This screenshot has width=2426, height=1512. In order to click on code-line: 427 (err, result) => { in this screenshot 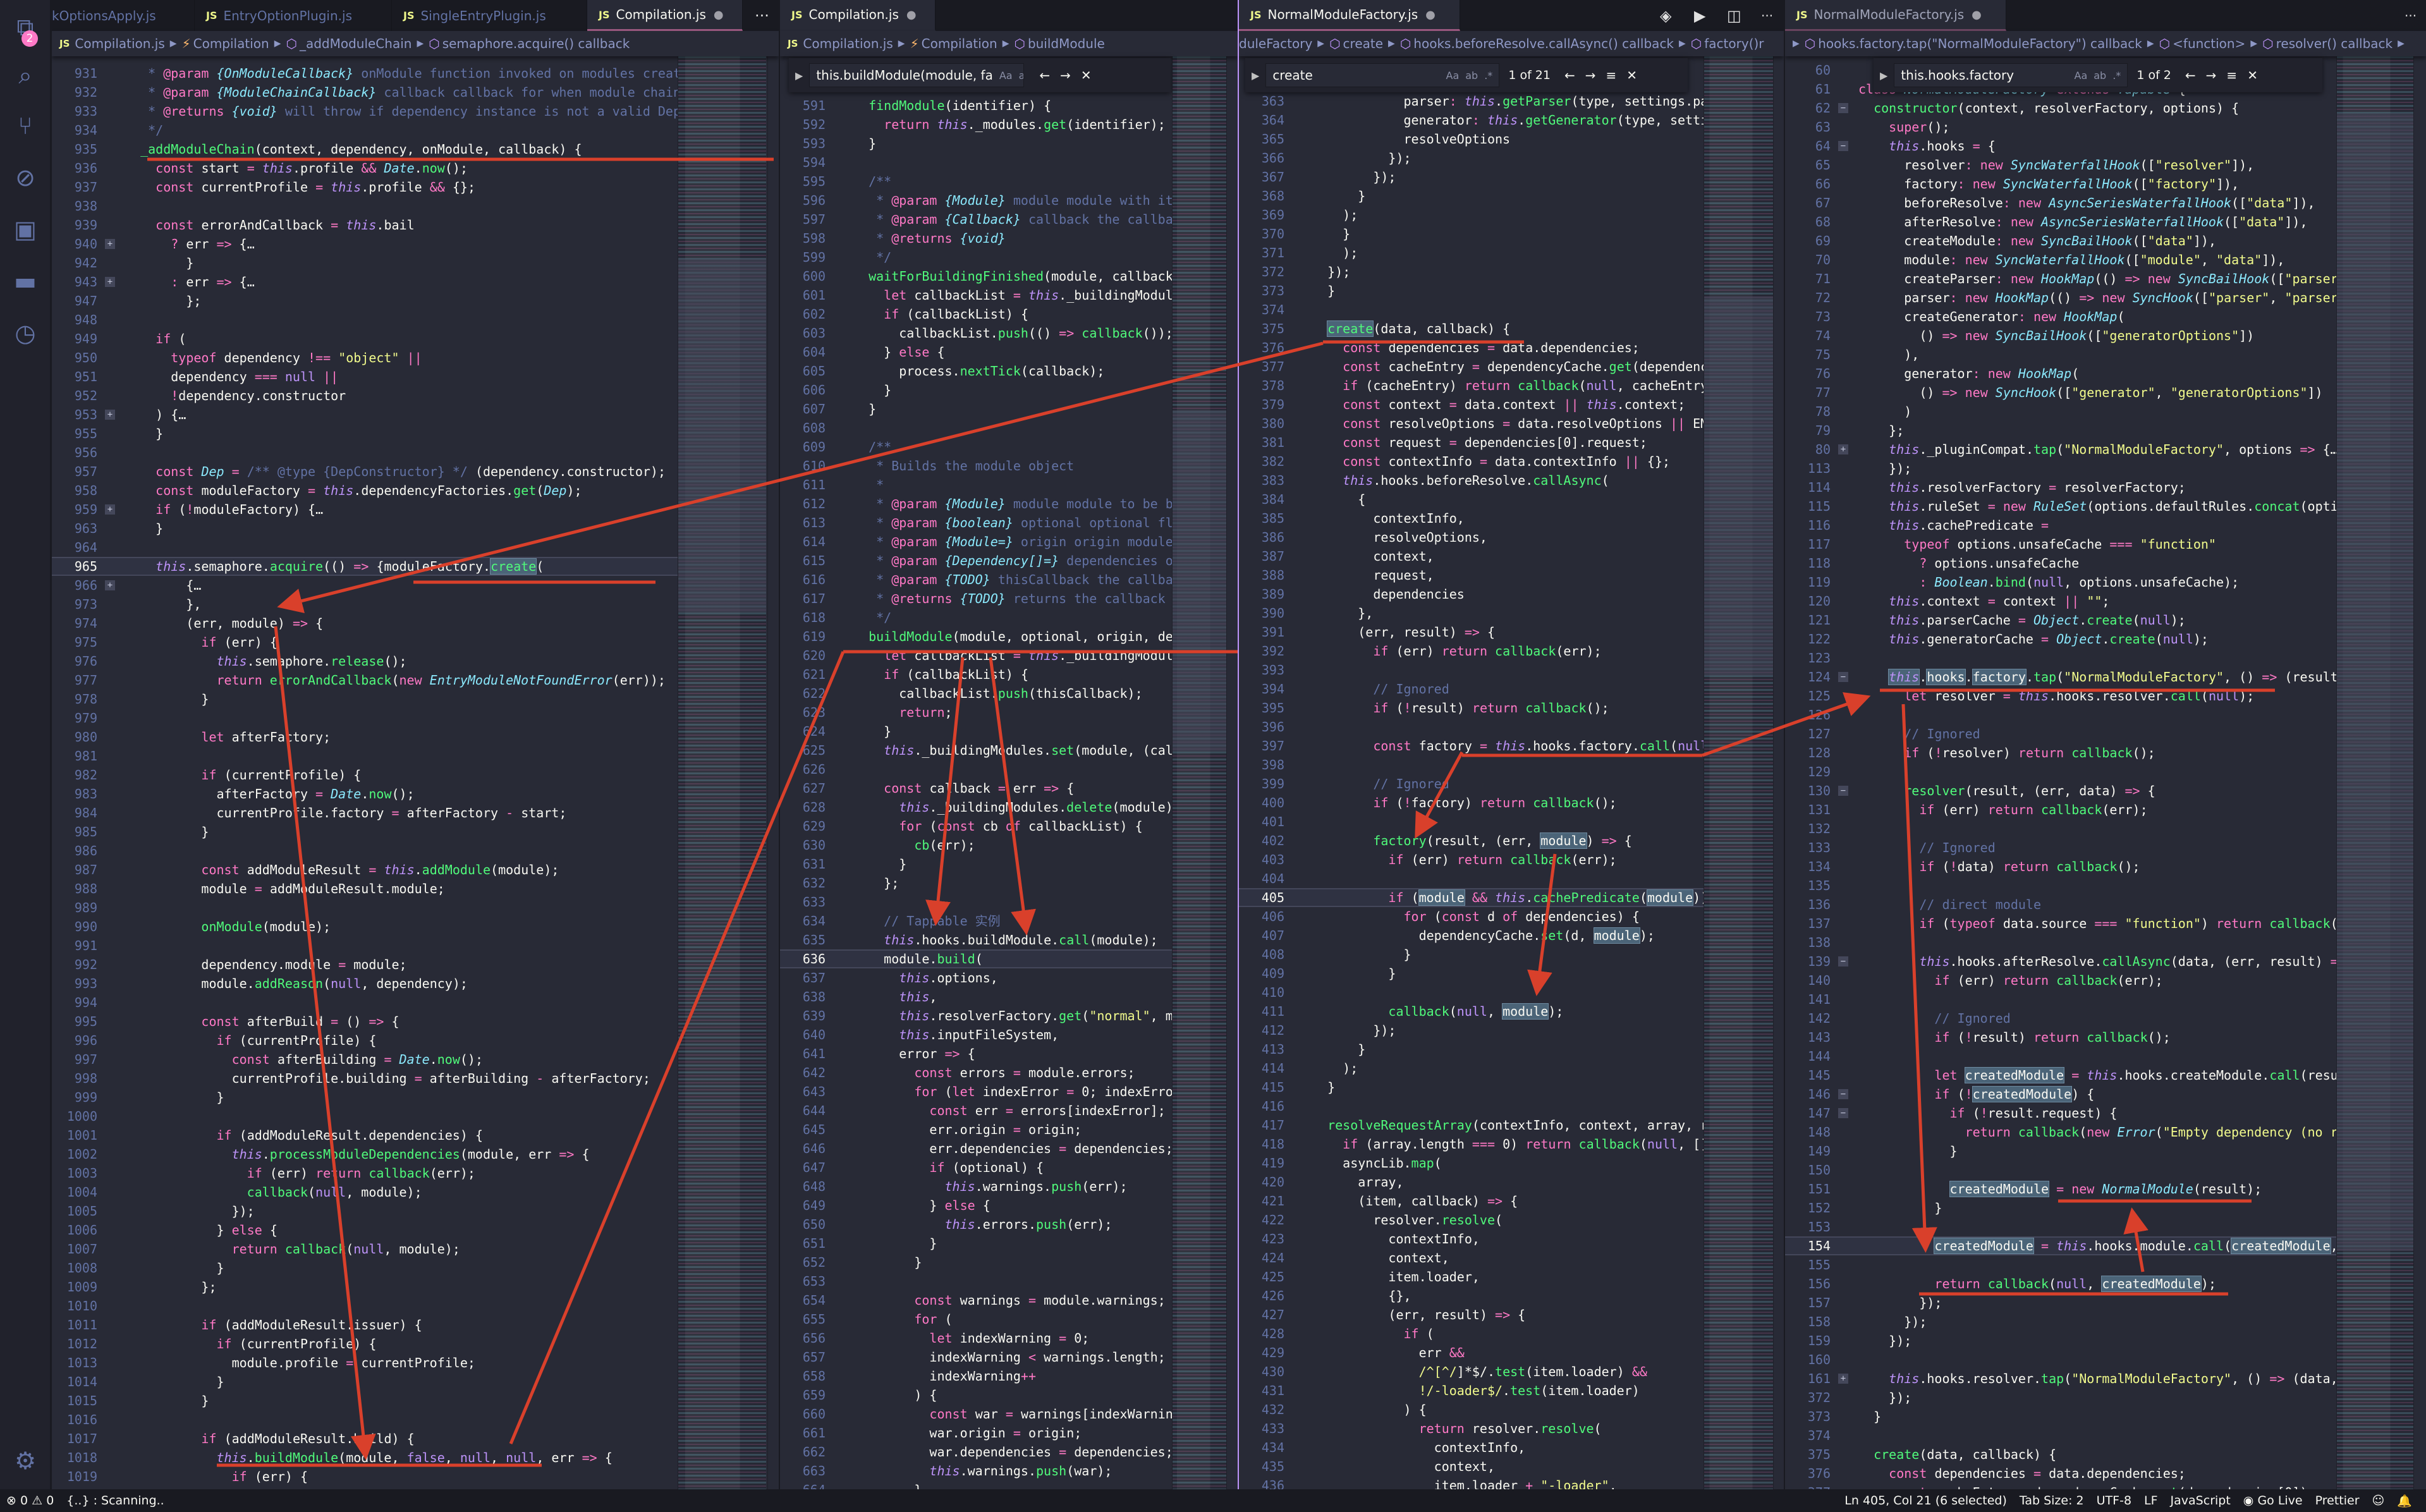, I will do `click(1471, 1315)`.